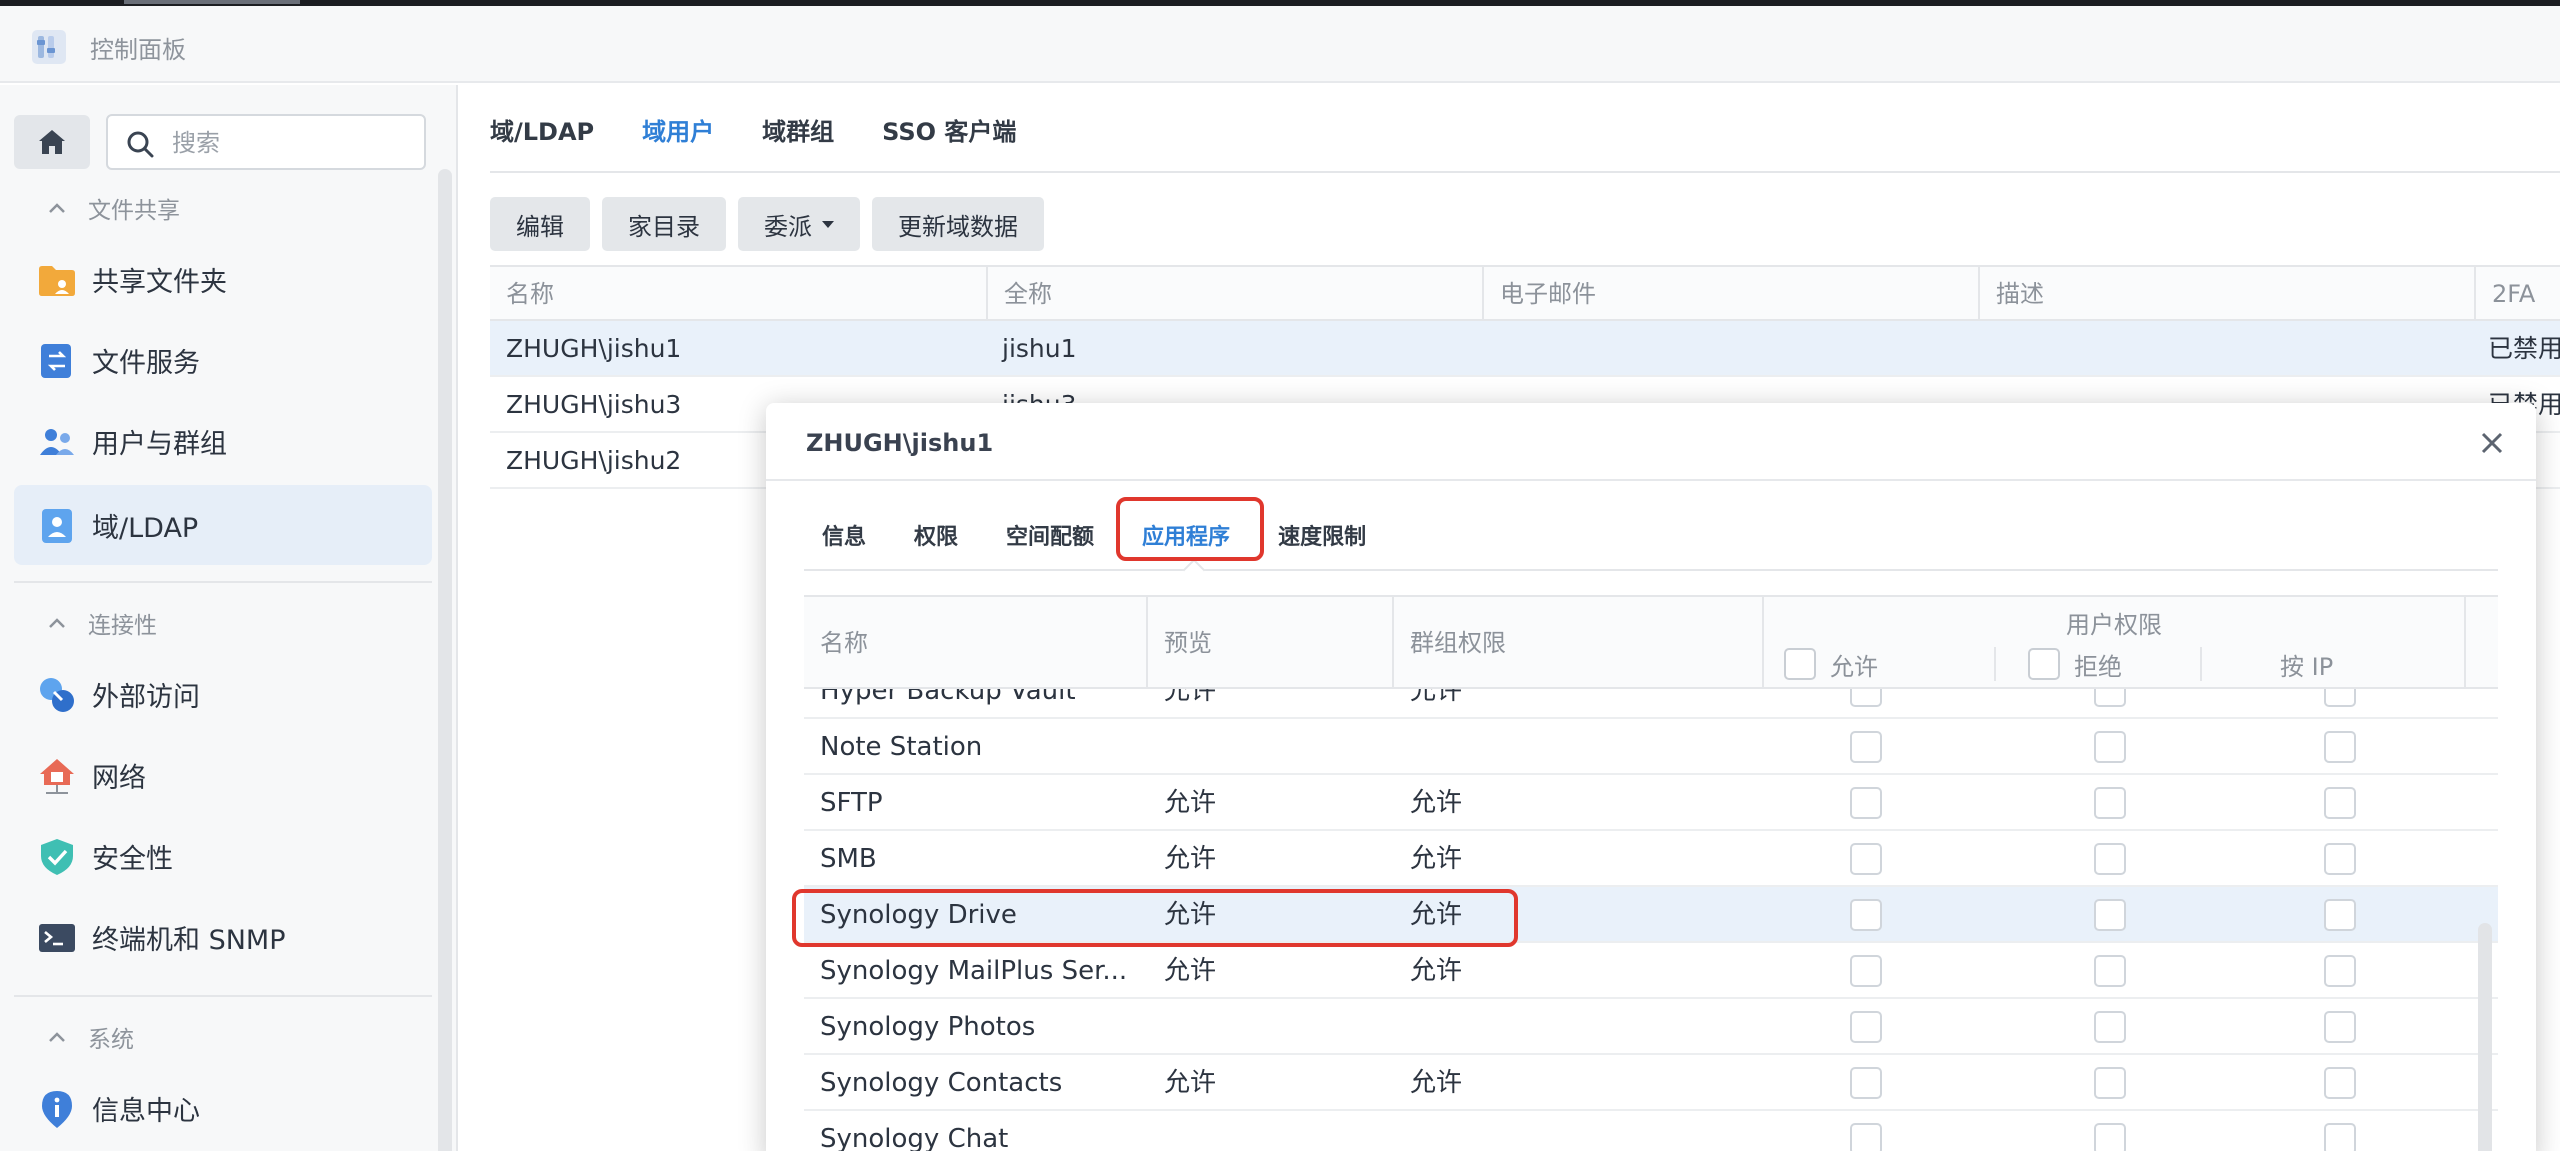 This screenshot has width=2560, height=1151. Describe the element at coordinates (1050, 535) in the screenshot. I see `tab-quota: 空间配额` at that location.